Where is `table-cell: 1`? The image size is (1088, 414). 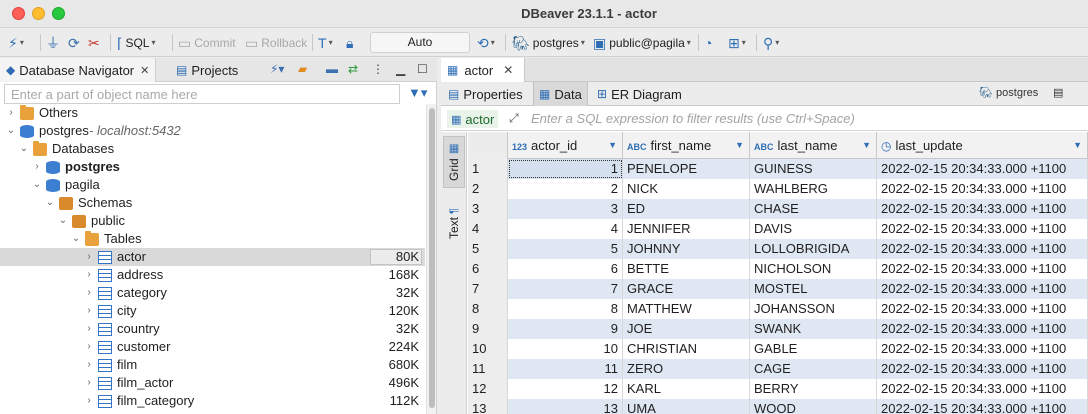 table-cell: 1 is located at coordinates (565, 169).